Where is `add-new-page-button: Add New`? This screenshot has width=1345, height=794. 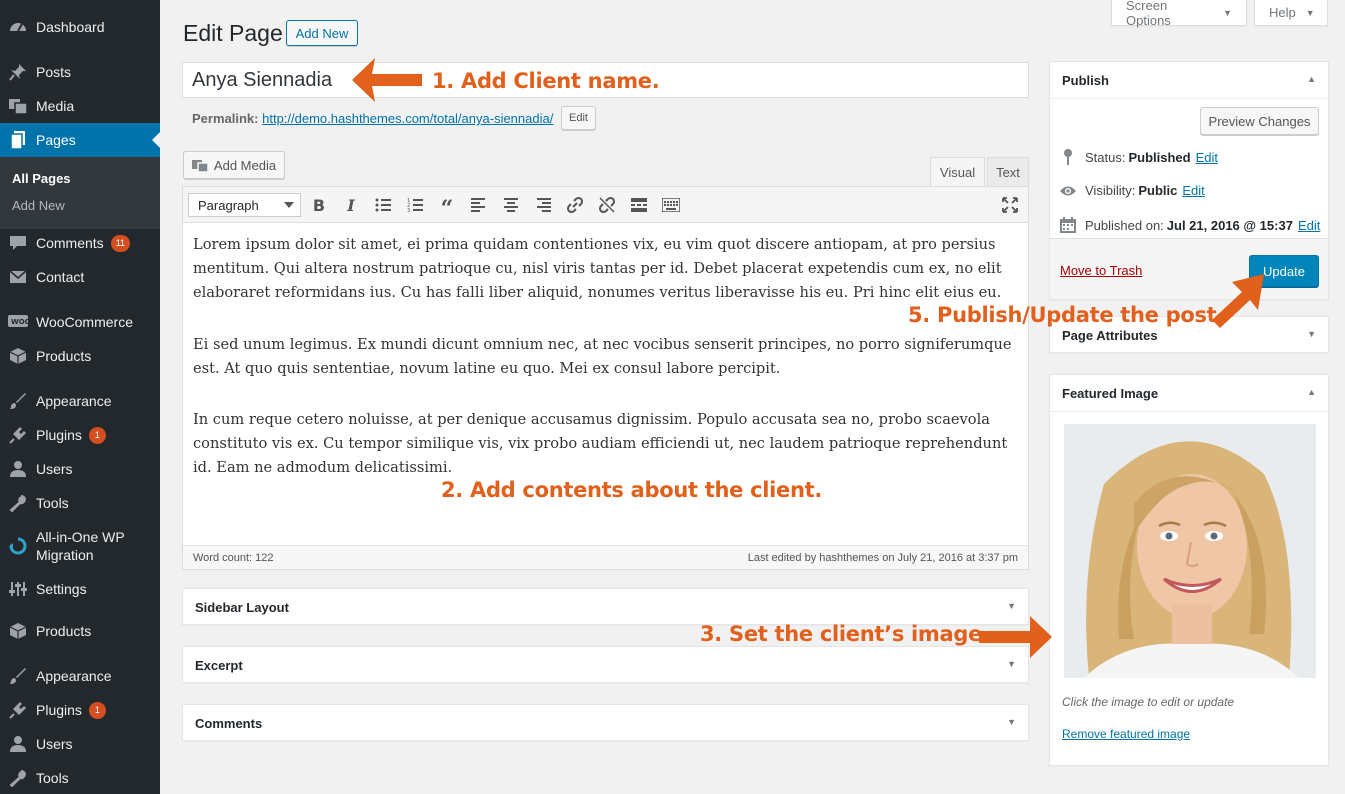 add-new-page-button: Add New is located at coordinates (322, 33).